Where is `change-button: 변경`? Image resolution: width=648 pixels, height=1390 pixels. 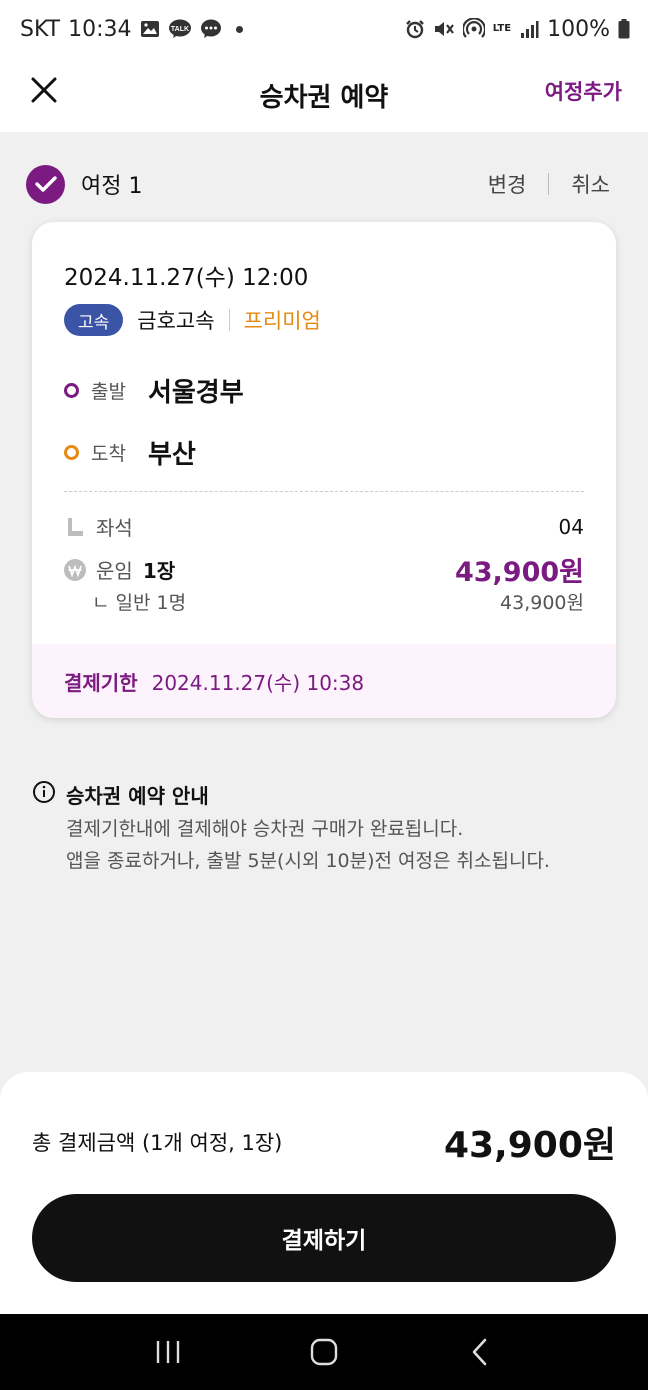 change-button: 변경 is located at coordinates (507, 184).